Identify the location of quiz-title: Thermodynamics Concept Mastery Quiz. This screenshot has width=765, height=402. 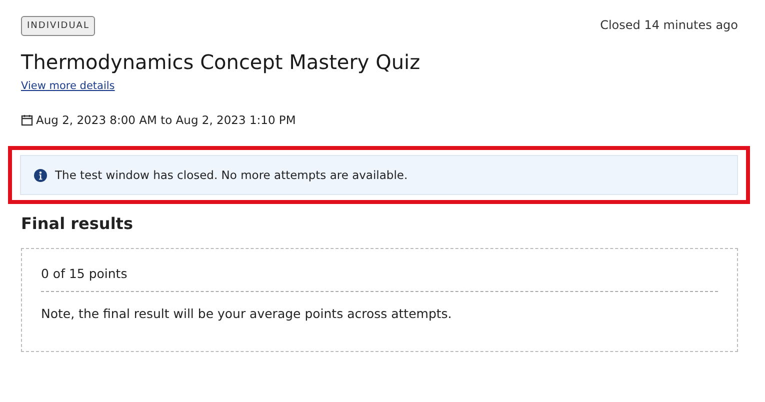
(221, 62).